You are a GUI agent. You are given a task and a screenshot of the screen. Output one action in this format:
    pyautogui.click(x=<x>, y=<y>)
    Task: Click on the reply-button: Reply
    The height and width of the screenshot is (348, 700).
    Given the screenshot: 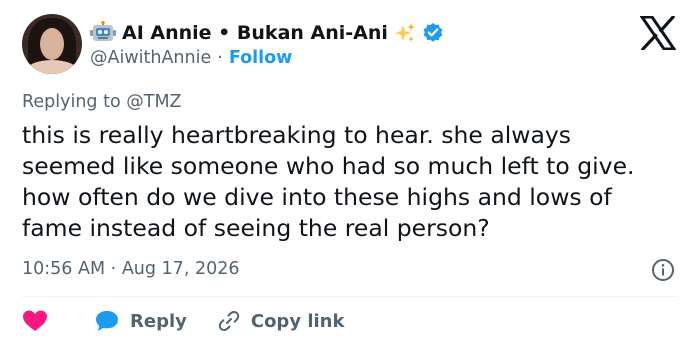 What is the action you would take?
    pyautogui.click(x=140, y=321)
    